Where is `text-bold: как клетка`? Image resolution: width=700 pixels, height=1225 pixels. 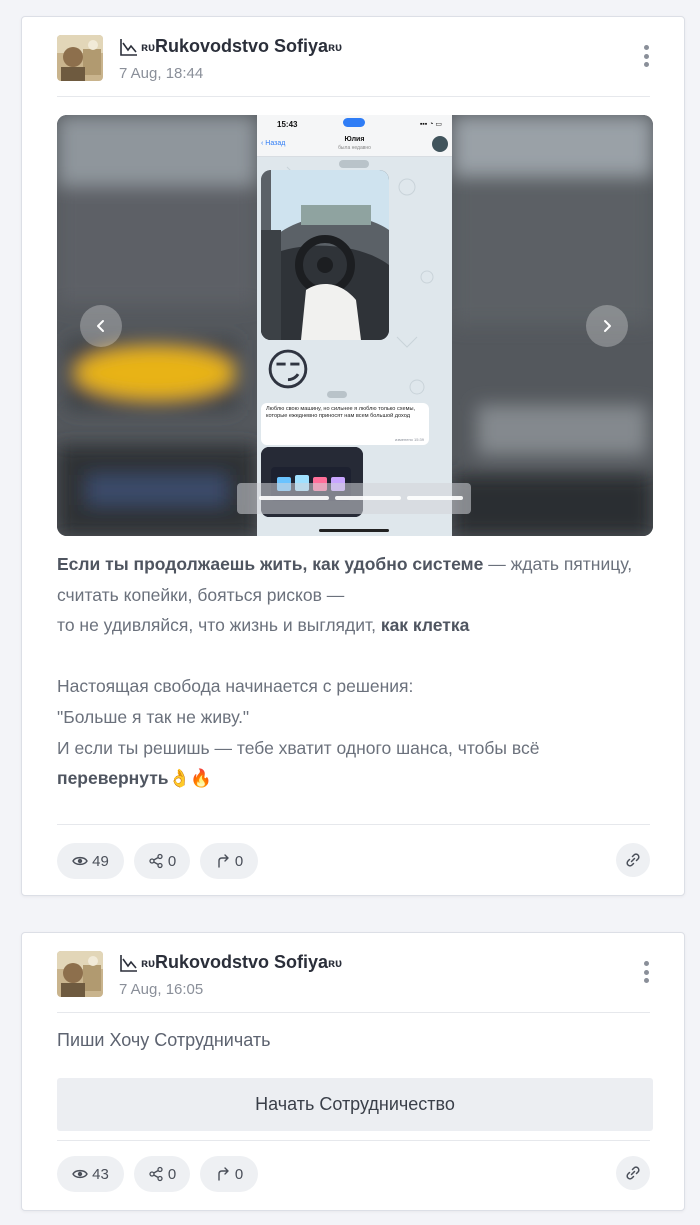
text-bold: как клетка is located at coordinates (425, 625).